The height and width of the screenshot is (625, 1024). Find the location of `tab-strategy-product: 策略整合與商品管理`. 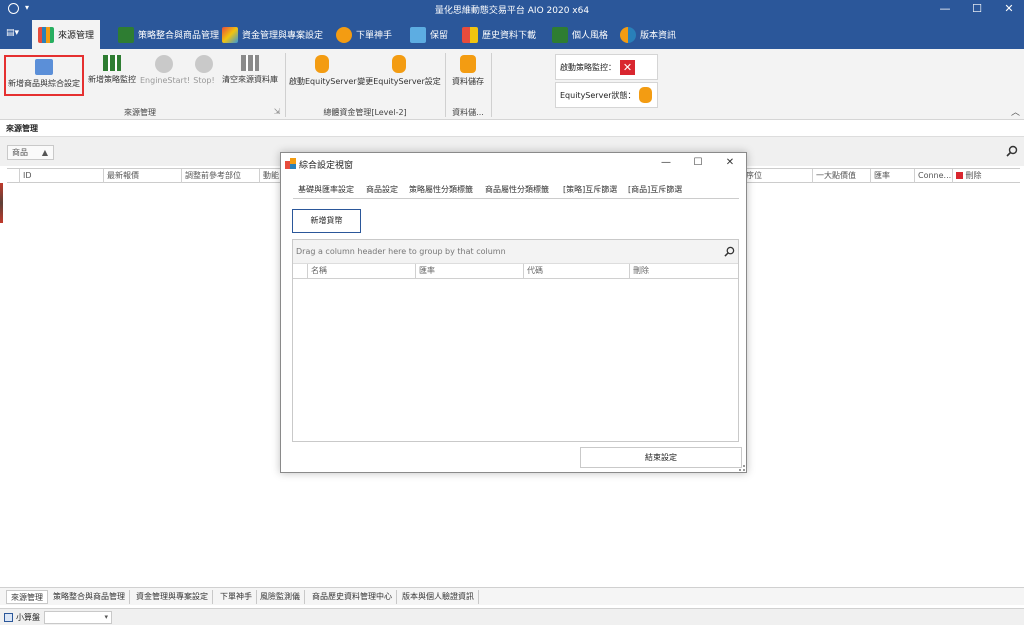

tab-strategy-product: 策略整合與商品管理 is located at coordinates (168, 34).